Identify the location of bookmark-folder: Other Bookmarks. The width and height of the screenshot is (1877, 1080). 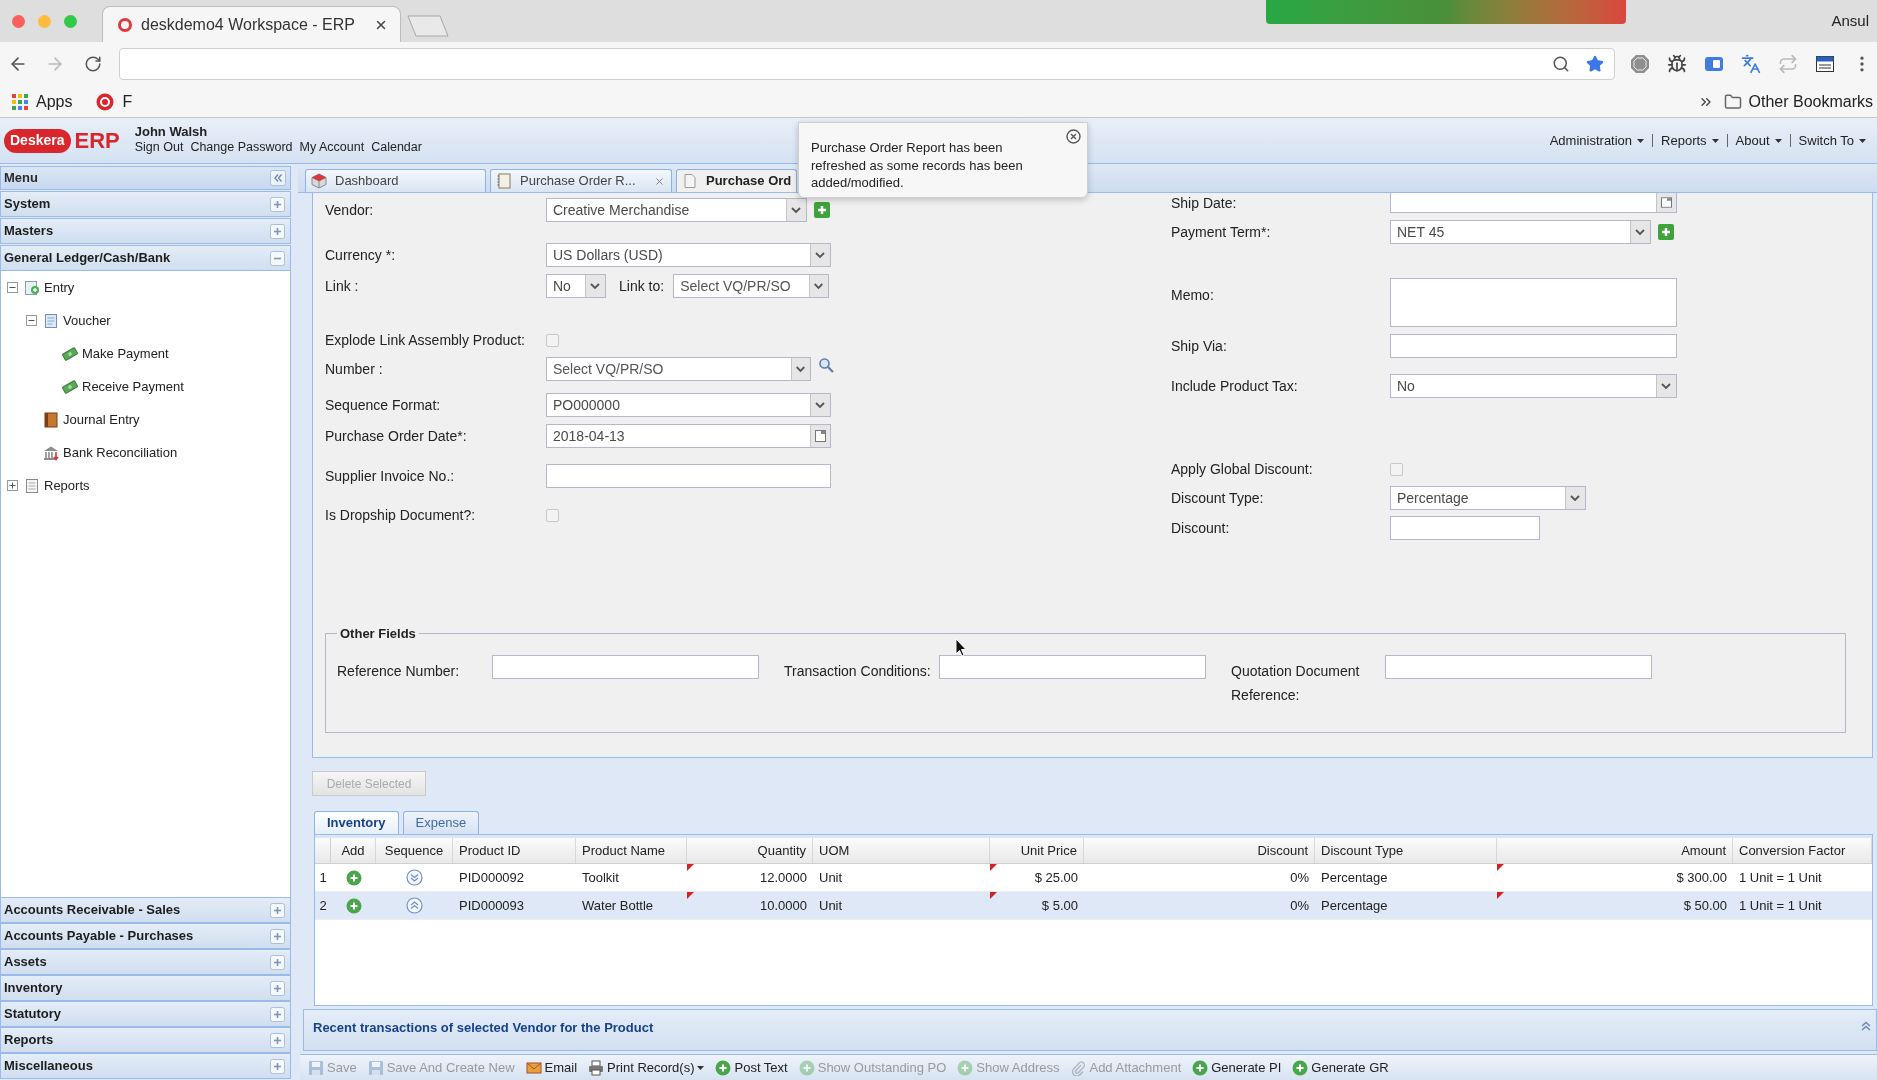
(1798, 101).